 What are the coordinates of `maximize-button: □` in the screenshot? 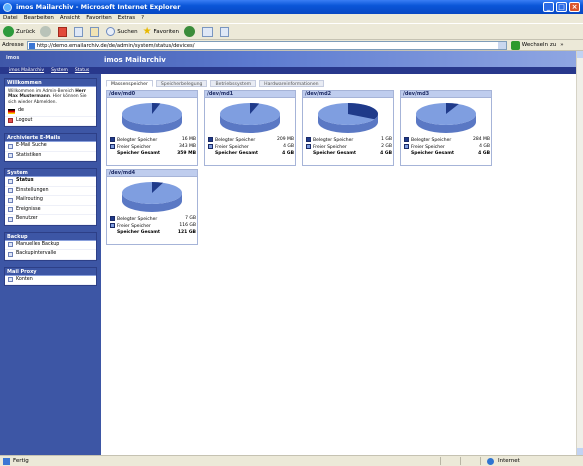 It's located at (561, 7).